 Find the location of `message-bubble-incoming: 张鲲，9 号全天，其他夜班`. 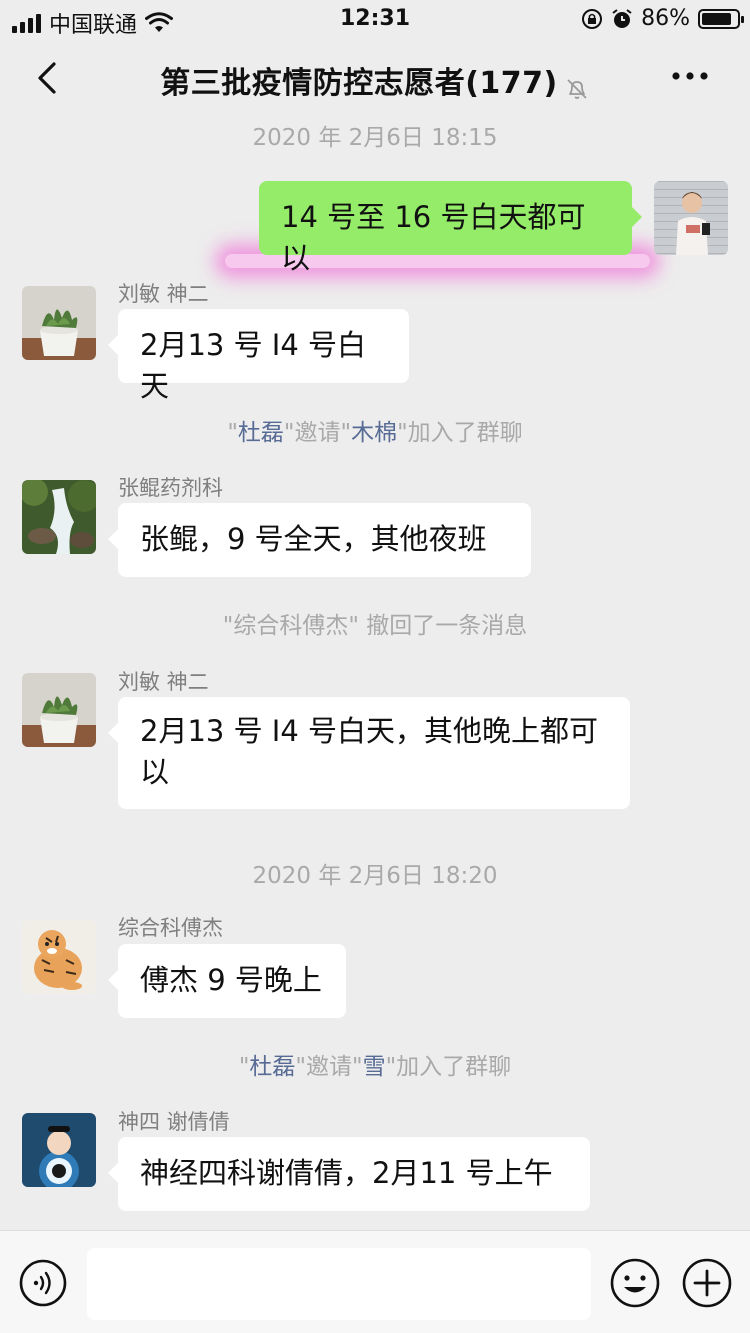

message-bubble-incoming: 张鲲，9 号全天，其他夜班 is located at coordinates (319, 540).